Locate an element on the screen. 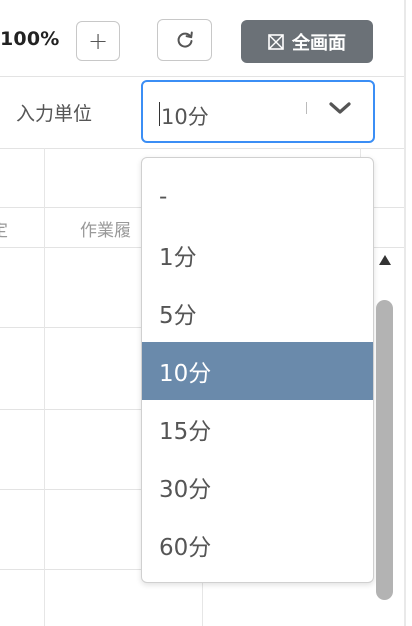  toolbar-divider is located at coordinates (202, 76).